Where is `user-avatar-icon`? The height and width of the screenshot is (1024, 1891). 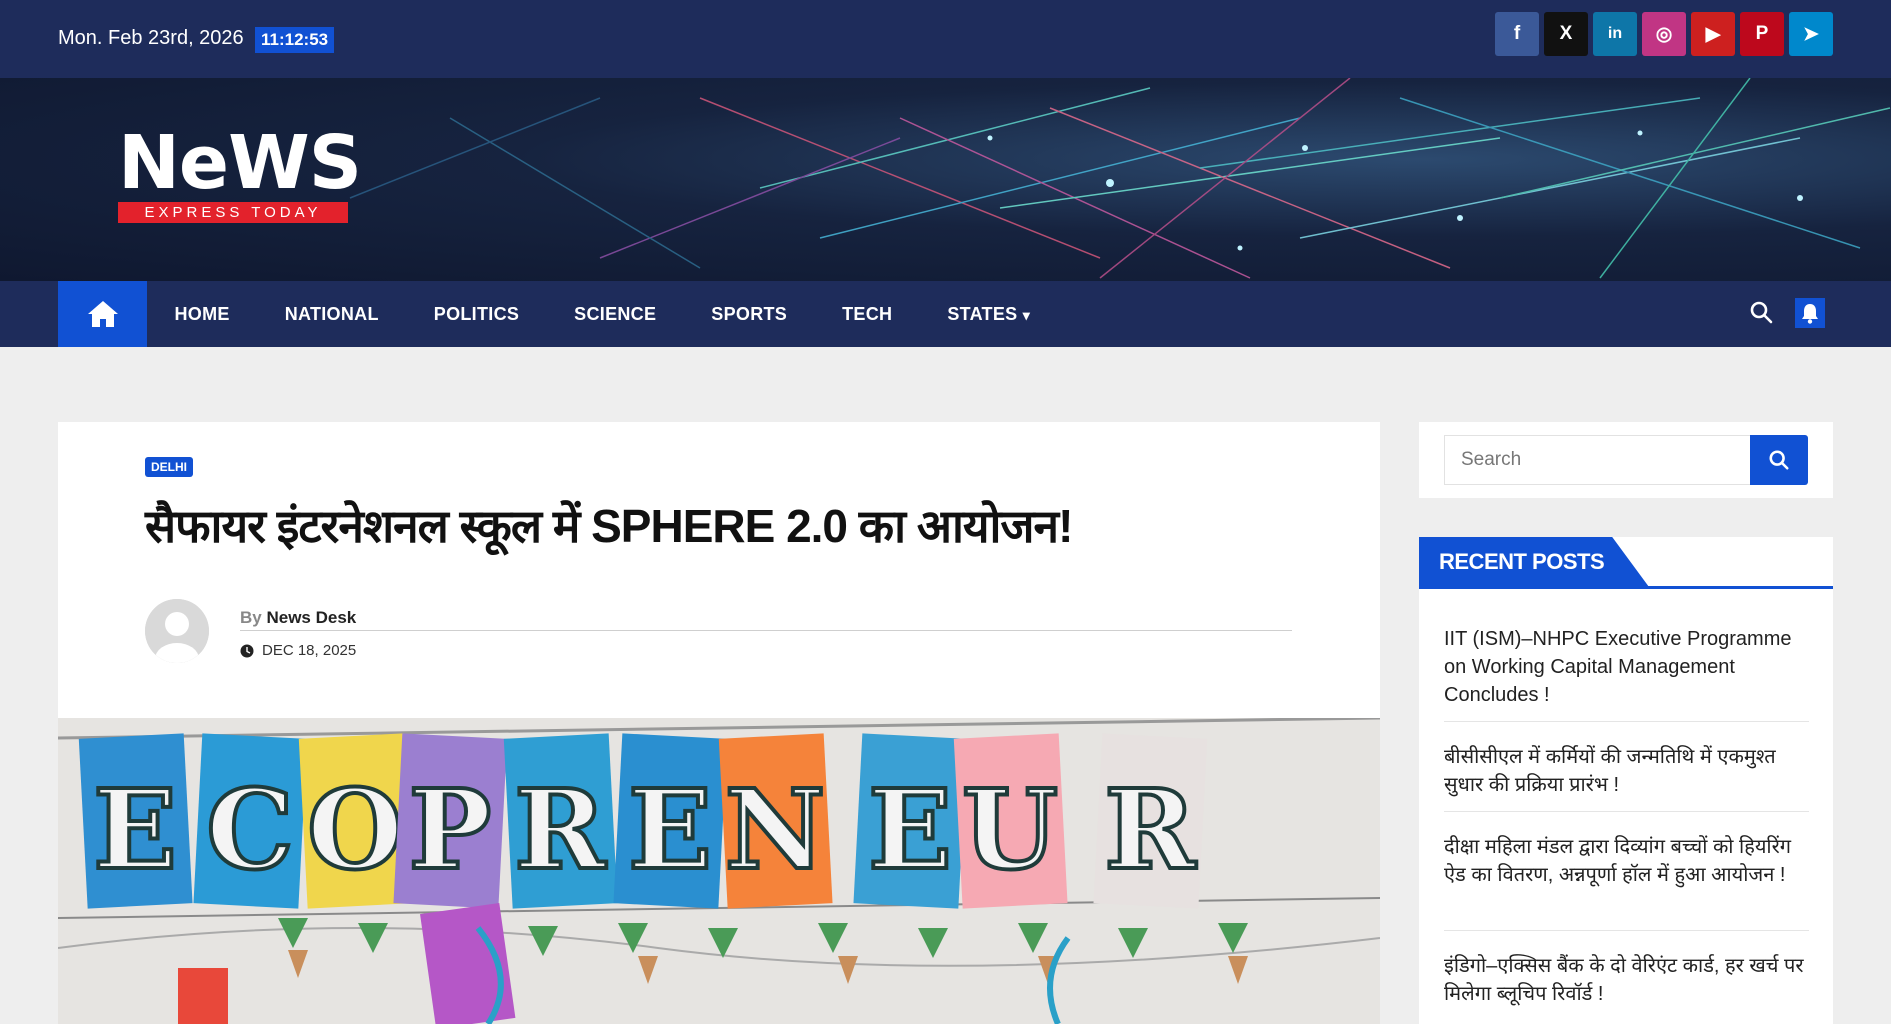
user-avatar-icon is located at coordinates (177, 631).